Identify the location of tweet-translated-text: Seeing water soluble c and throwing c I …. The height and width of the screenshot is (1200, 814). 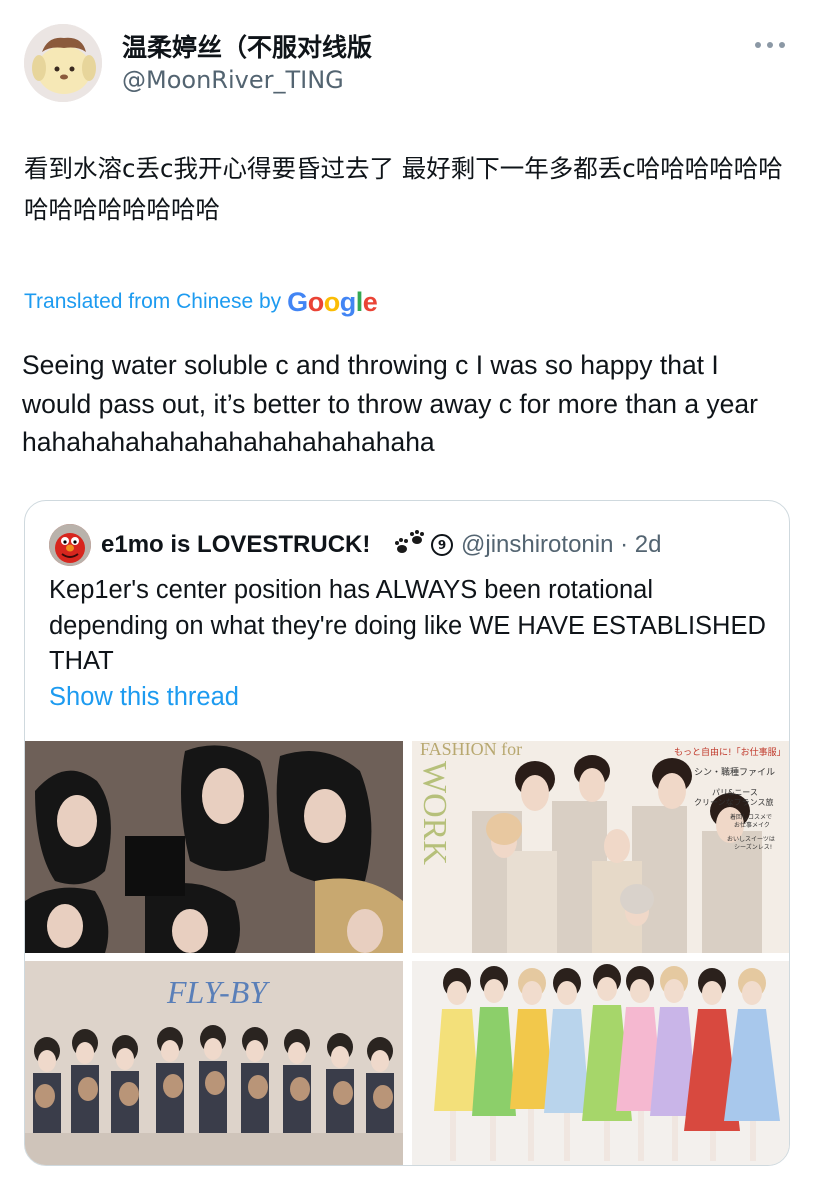
(390, 403).